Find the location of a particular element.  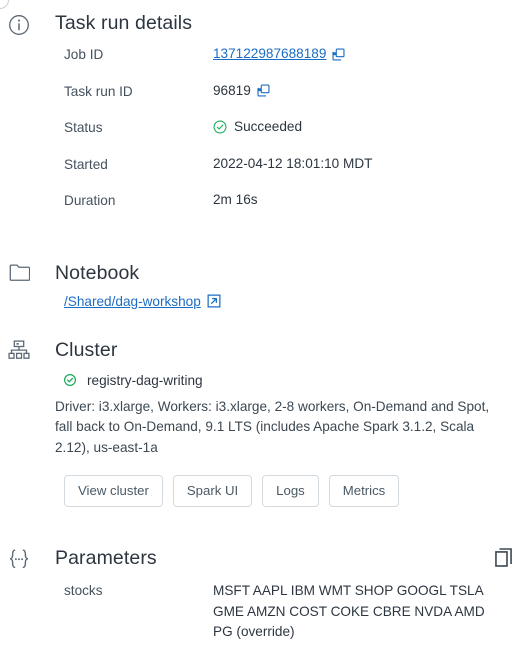

started-timestamp: 2022-04-12 18:01:10 MDT is located at coordinates (293, 163).